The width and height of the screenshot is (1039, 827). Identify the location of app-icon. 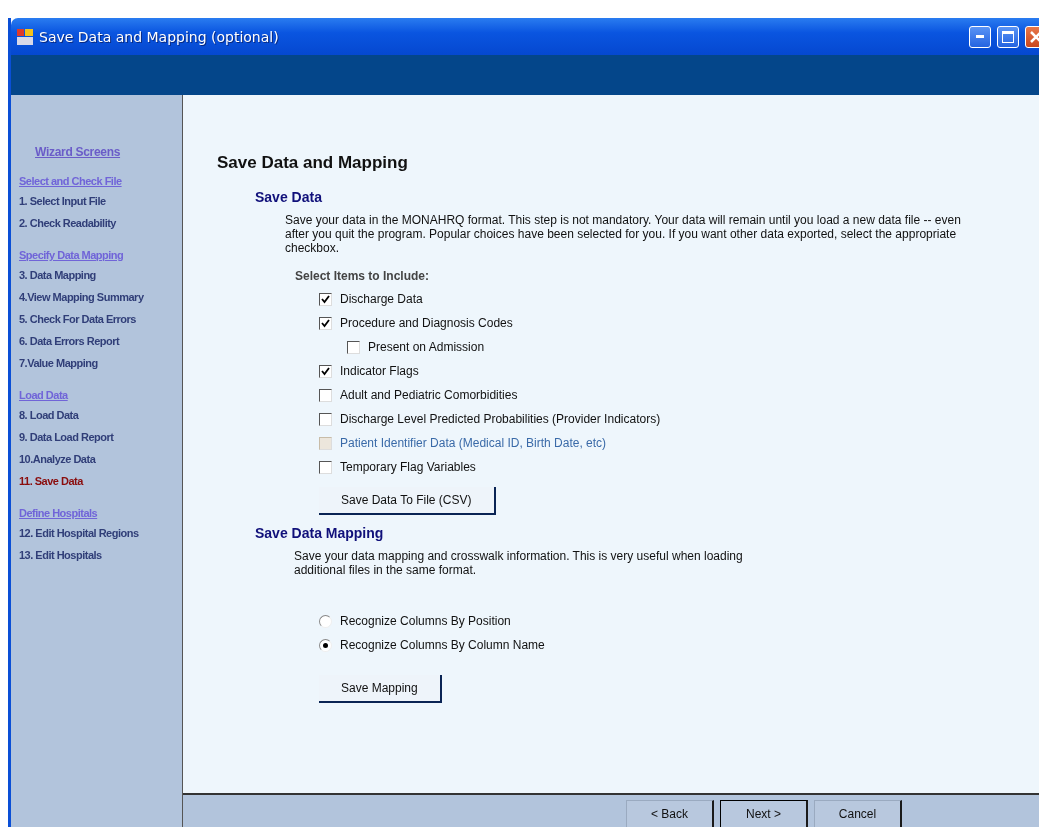
(25, 36).